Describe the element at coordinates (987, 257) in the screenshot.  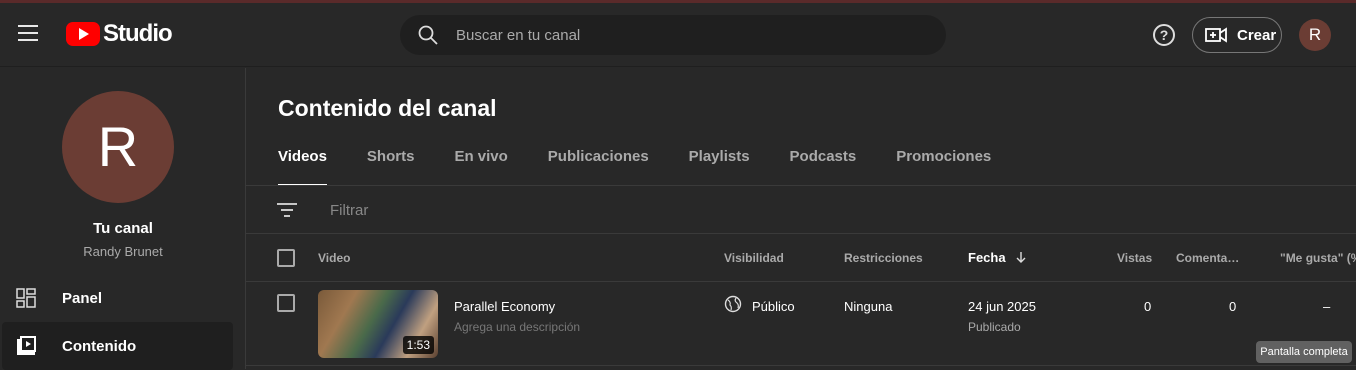
I see `column-date-label: Fecha` at that location.